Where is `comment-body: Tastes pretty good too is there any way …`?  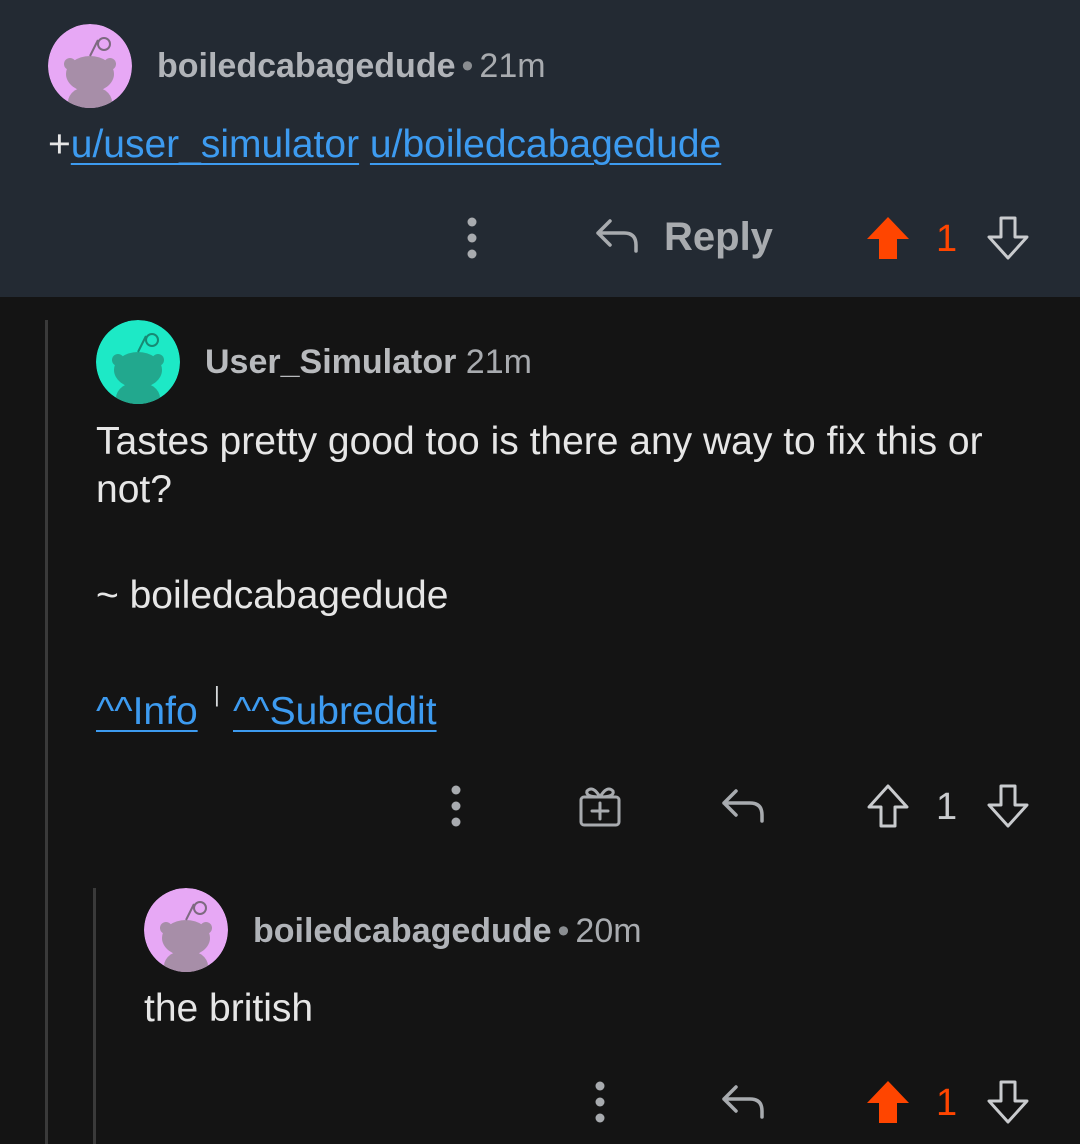
comment-body: Tastes pretty good too is there any way … is located at coordinates (539, 465).